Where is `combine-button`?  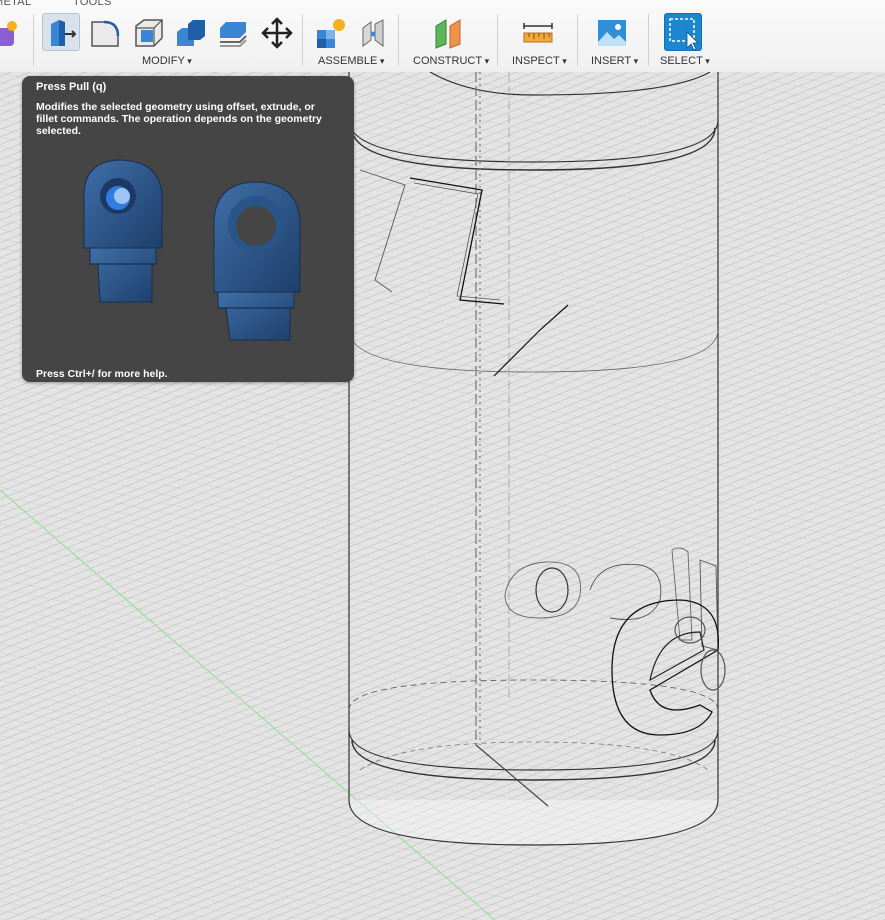
combine-button is located at coordinates (190, 32).